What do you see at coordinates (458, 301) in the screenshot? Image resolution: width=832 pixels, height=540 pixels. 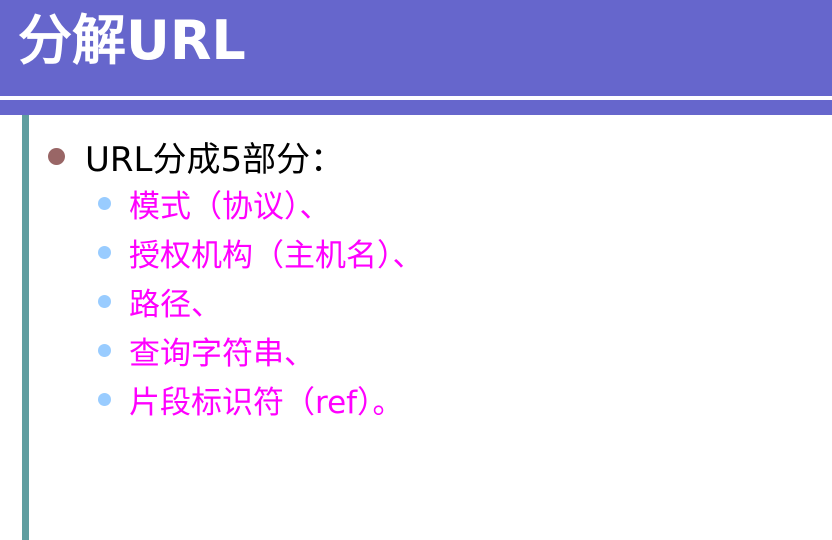 I see `sub-bullet-item: 路径、` at bounding box center [458, 301].